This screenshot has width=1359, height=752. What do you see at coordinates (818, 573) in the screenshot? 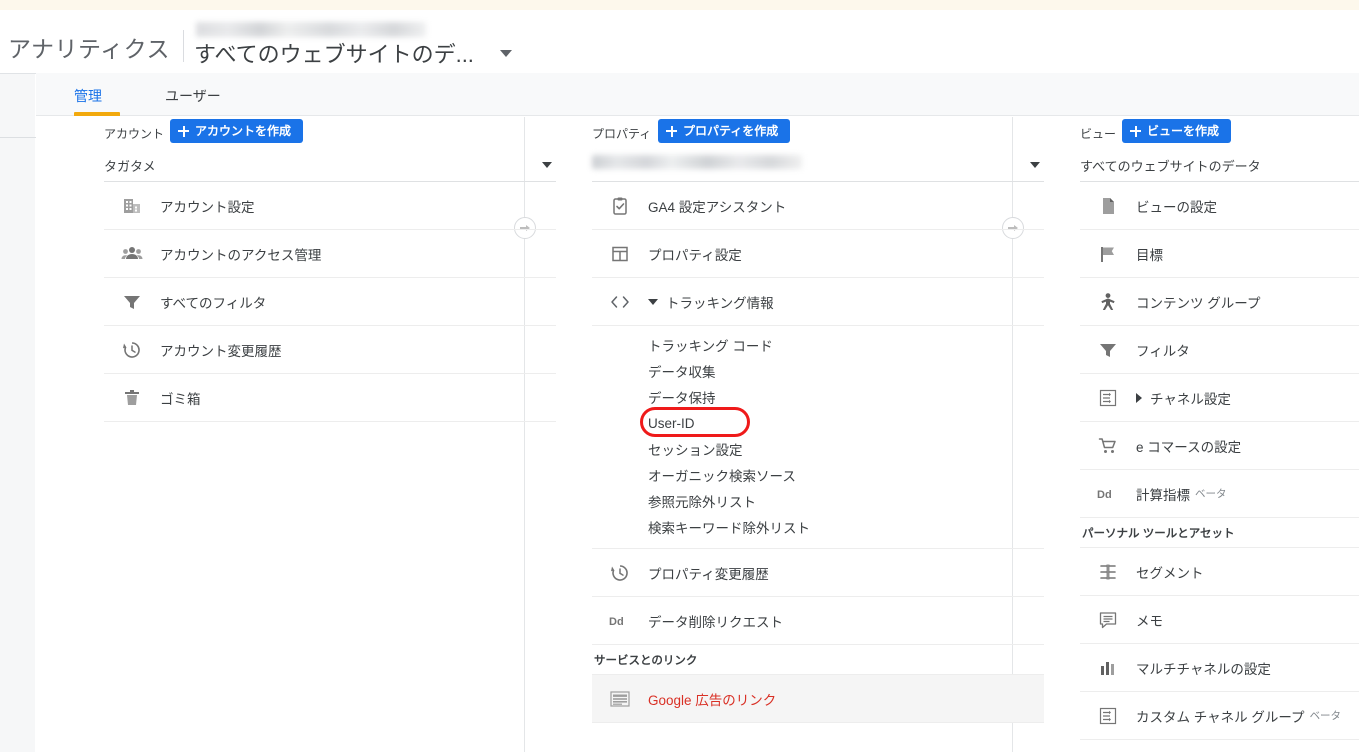
I see `property-change-history-row: プロパティ変更履歴` at bounding box center [818, 573].